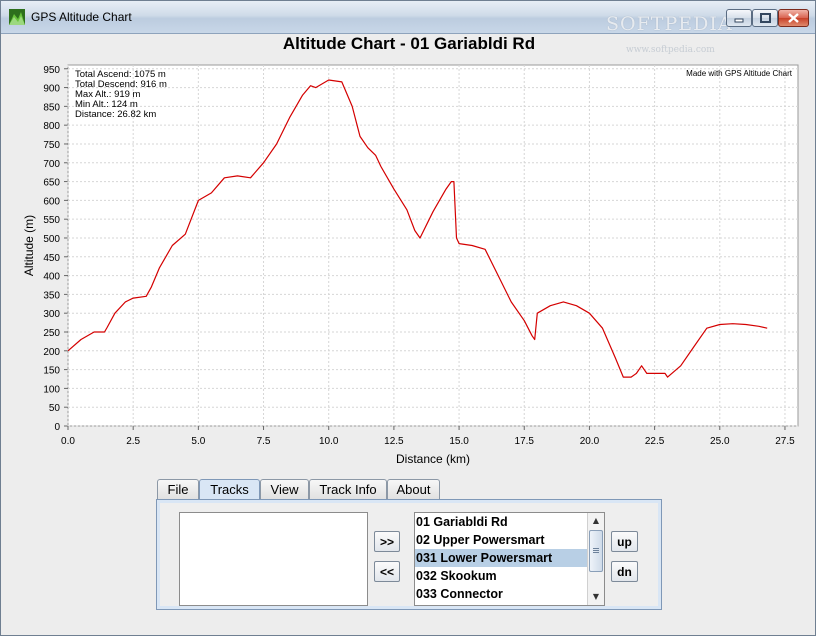 The image size is (816, 636). Describe the element at coordinates (394, 441) in the screenshot. I see `x-tick-label: 12.5` at that location.